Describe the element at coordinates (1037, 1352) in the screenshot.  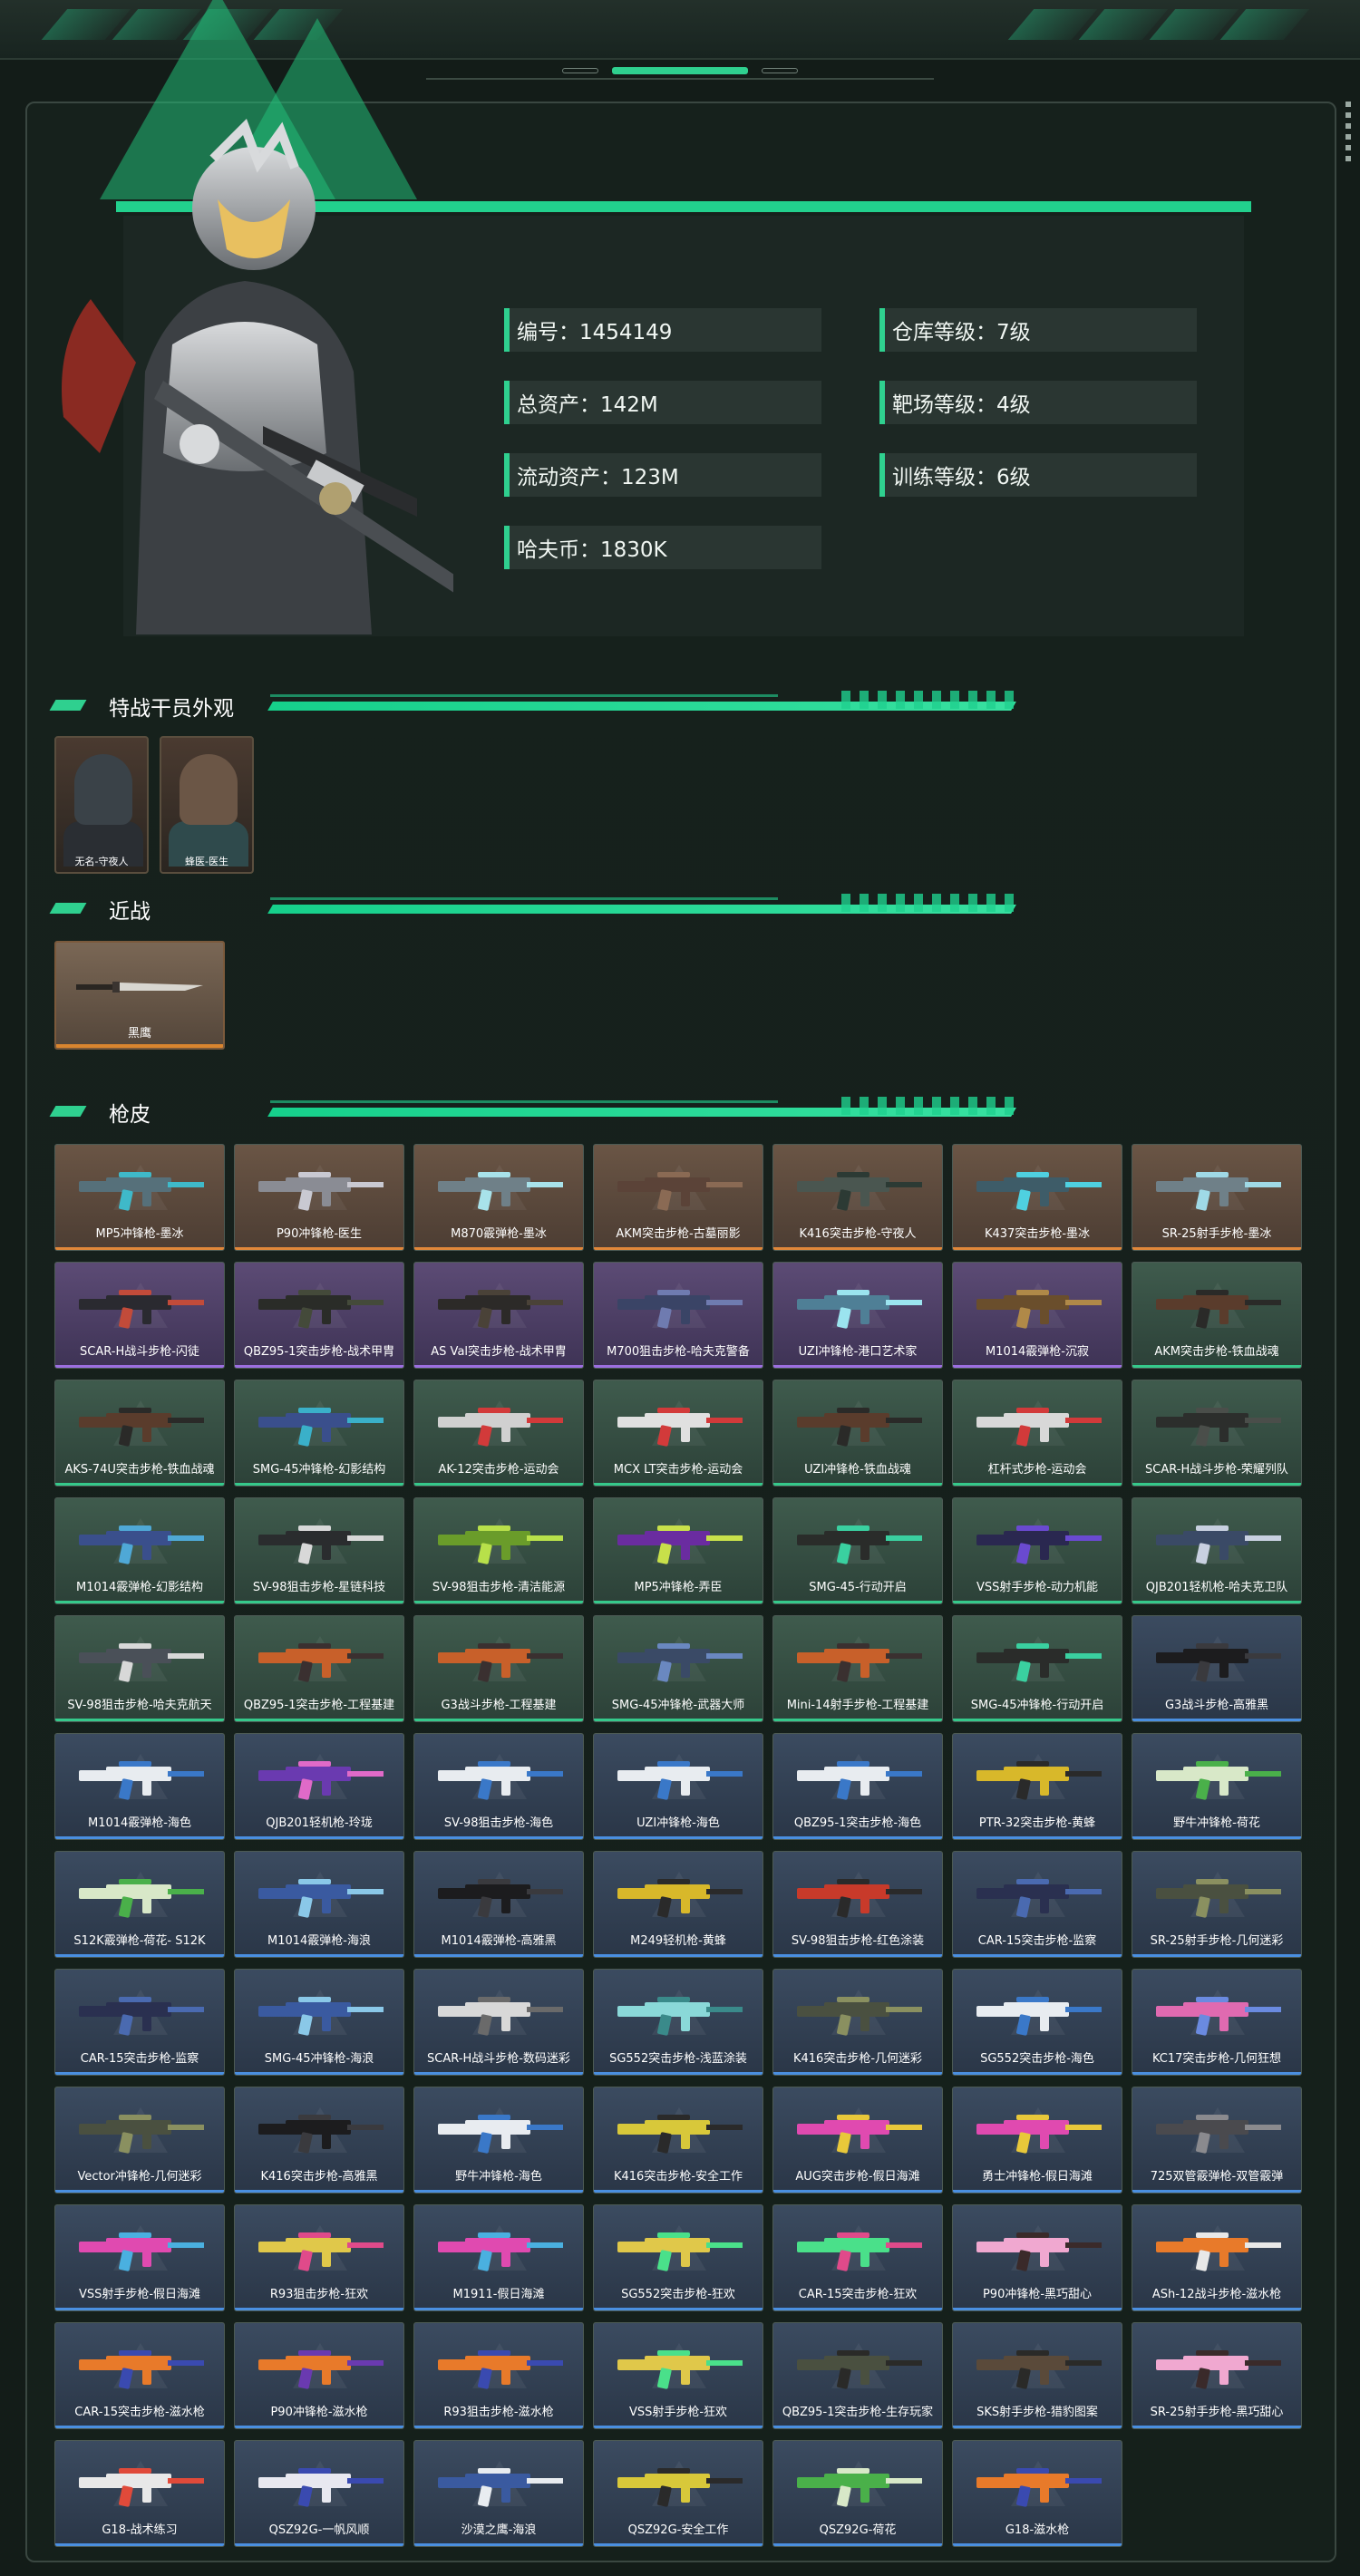
I see `skin-name: M1014霰弹枪-沉寂` at that location.